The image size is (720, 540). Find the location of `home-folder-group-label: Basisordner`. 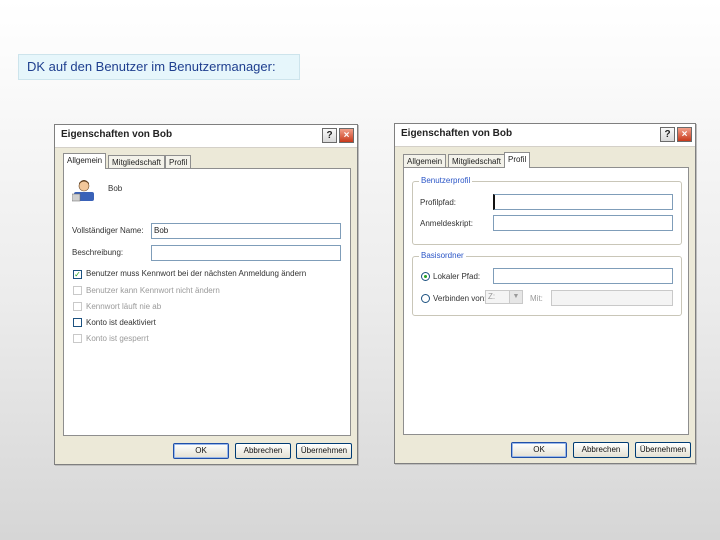

home-folder-group-label: Basisordner is located at coordinates (442, 255).